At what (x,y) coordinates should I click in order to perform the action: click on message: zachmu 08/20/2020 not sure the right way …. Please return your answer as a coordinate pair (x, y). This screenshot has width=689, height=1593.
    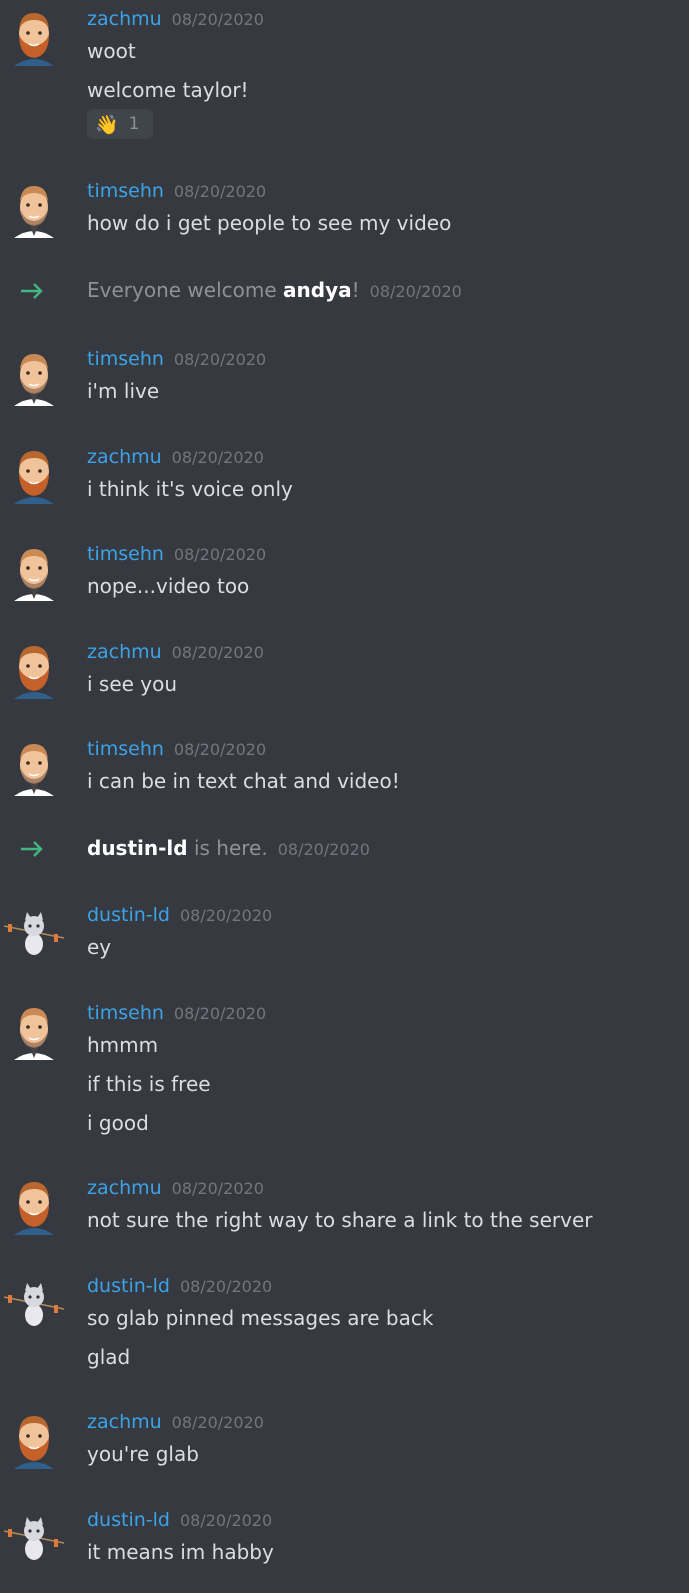
    Looking at the image, I should click on (344, 1207).